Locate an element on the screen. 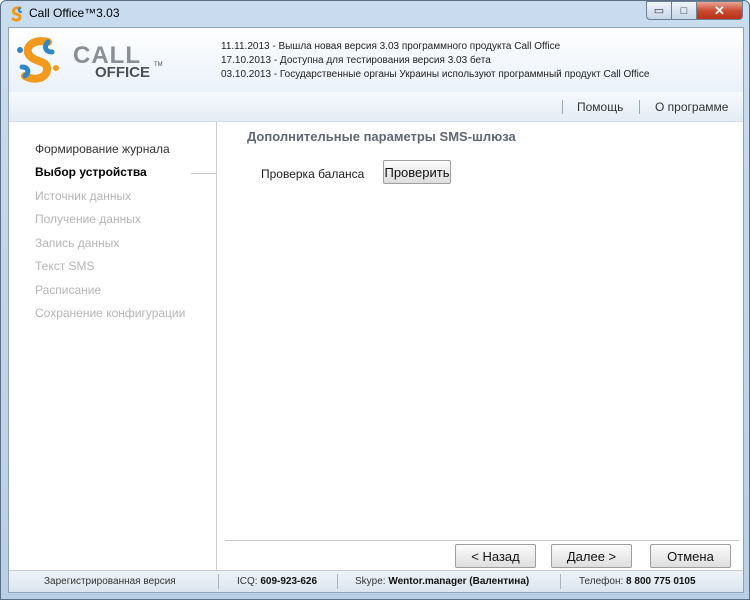 This screenshot has width=750, height=600. step-data-fetch: Получение данных is located at coordinates (88, 219).